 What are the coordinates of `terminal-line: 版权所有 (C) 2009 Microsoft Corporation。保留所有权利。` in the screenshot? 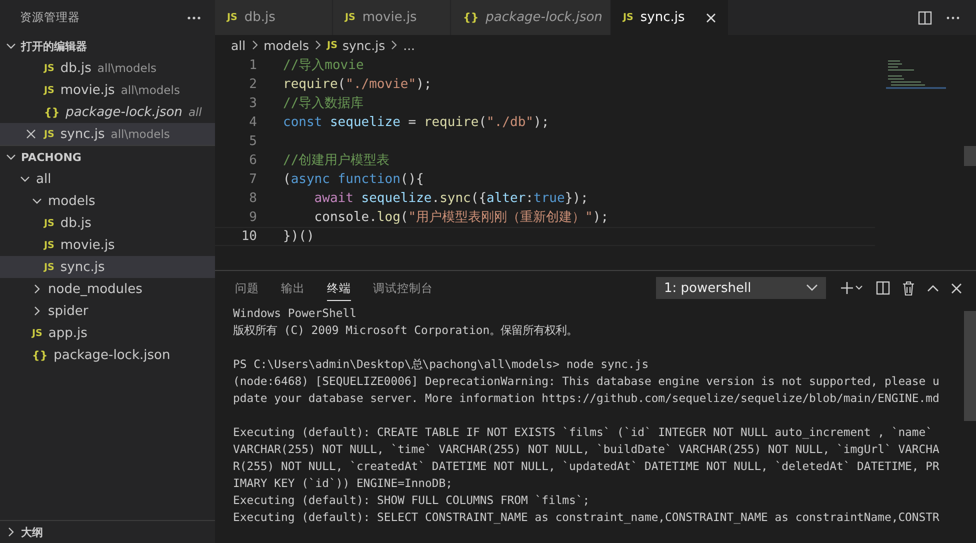 It's located at (406, 330).